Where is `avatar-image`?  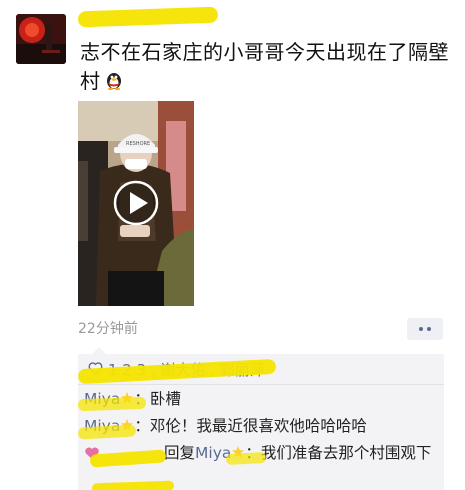 avatar-image is located at coordinates (41, 39).